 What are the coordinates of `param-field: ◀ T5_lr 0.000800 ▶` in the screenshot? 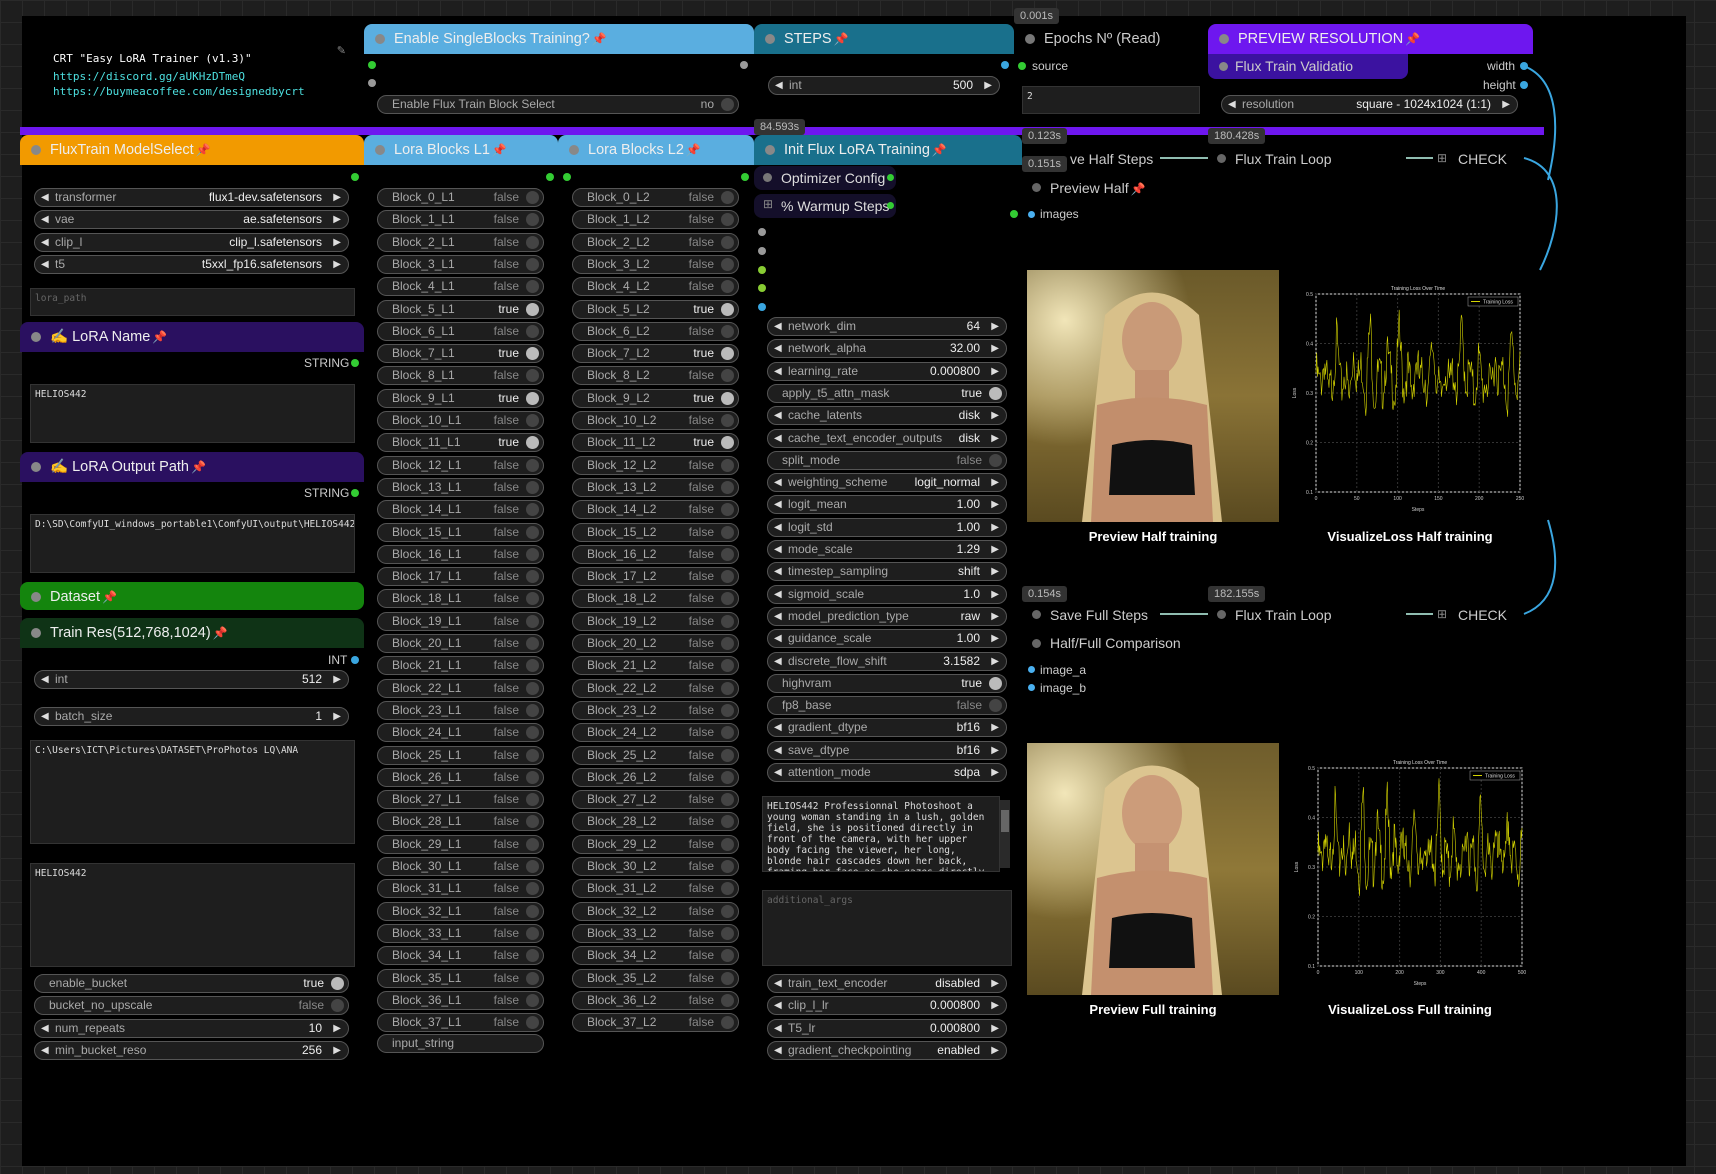 It's located at (887, 1028).